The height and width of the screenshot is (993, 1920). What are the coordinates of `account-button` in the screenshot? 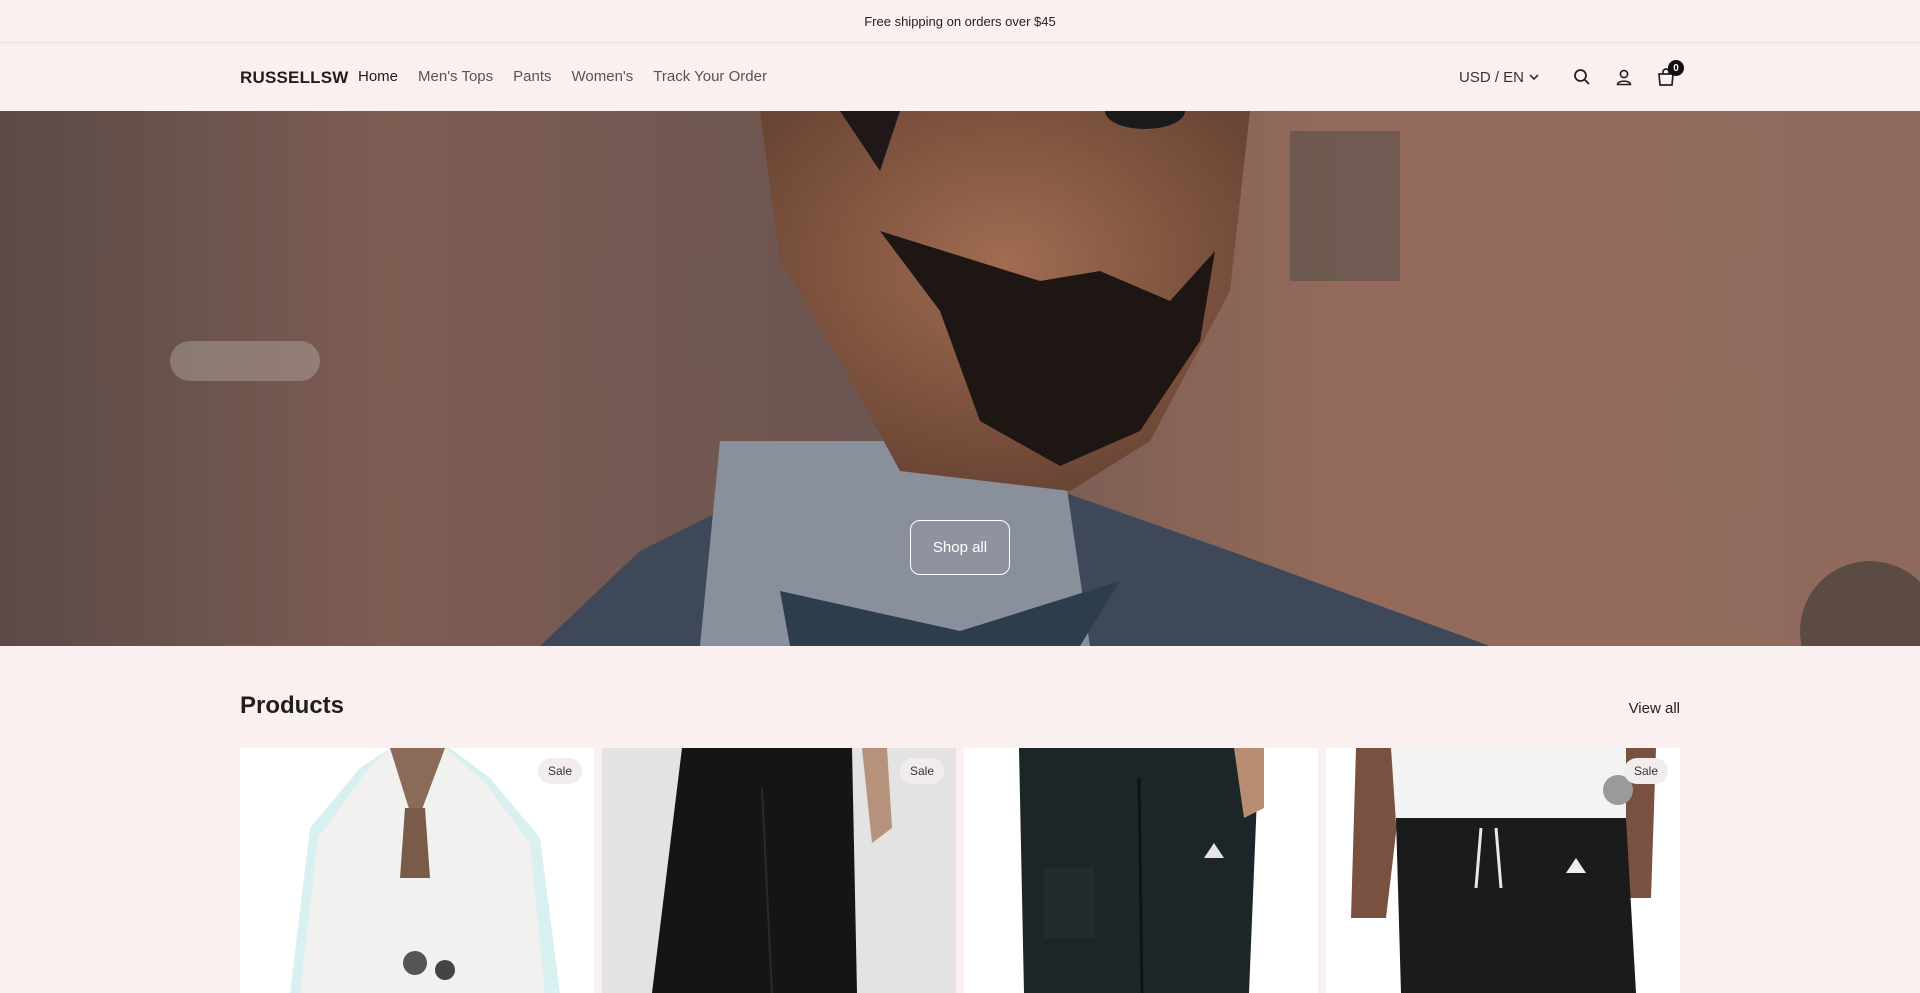 It's located at (1624, 77).